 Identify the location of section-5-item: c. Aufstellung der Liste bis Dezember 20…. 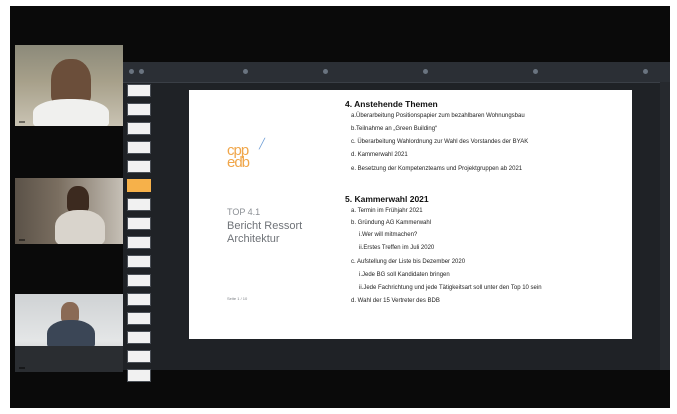
(408, 262).